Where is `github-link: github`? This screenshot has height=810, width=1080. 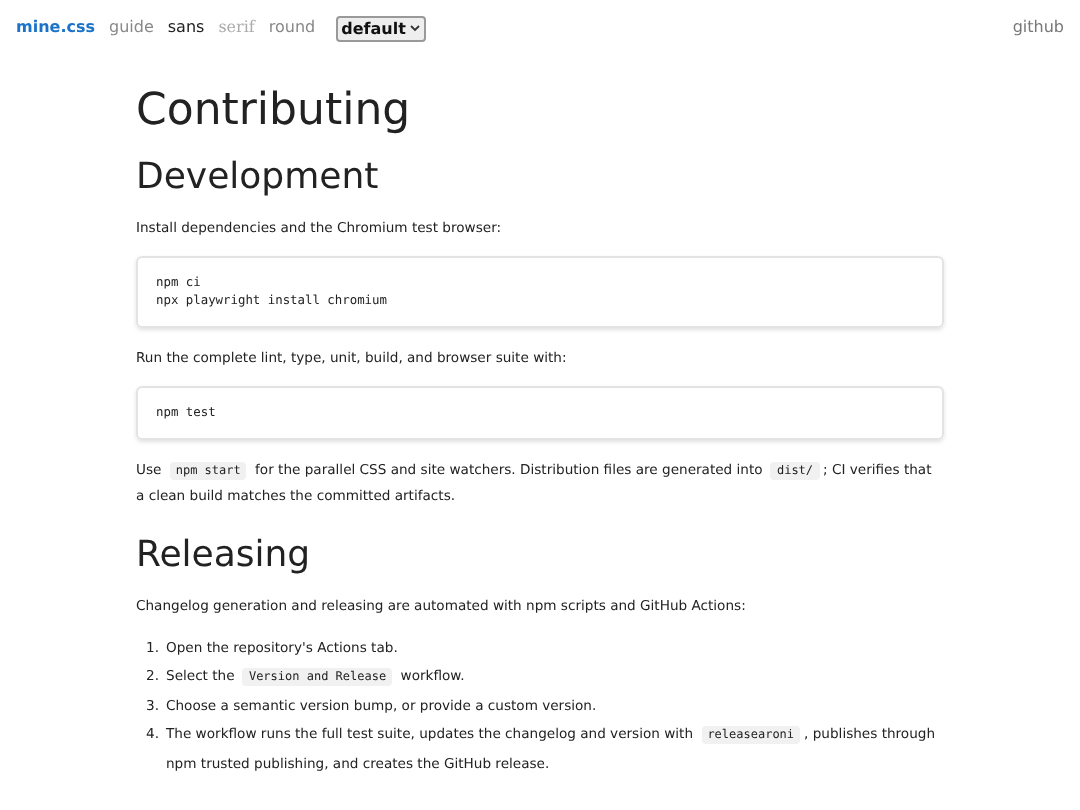 github-link: github is located at coordinates (1038, 28).